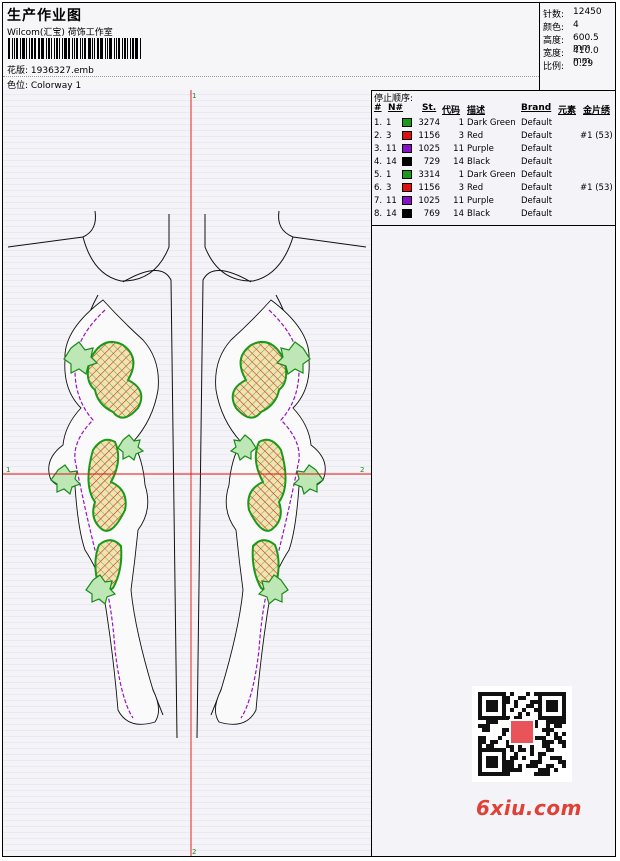 The image size is (620, 861). Describe the element at coordinates (396, 108) in the screenshot. I see `col-header-needle: N#` at that location.